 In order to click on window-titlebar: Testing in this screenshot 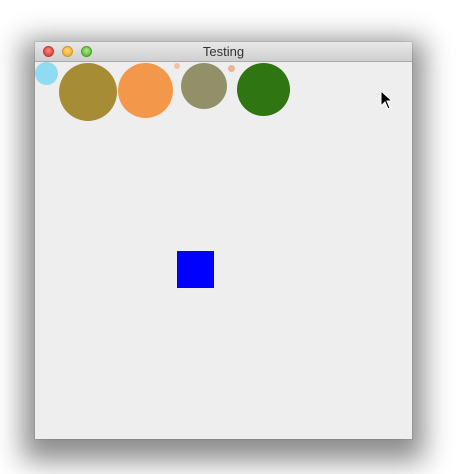, I will do `click(223, 52)`.